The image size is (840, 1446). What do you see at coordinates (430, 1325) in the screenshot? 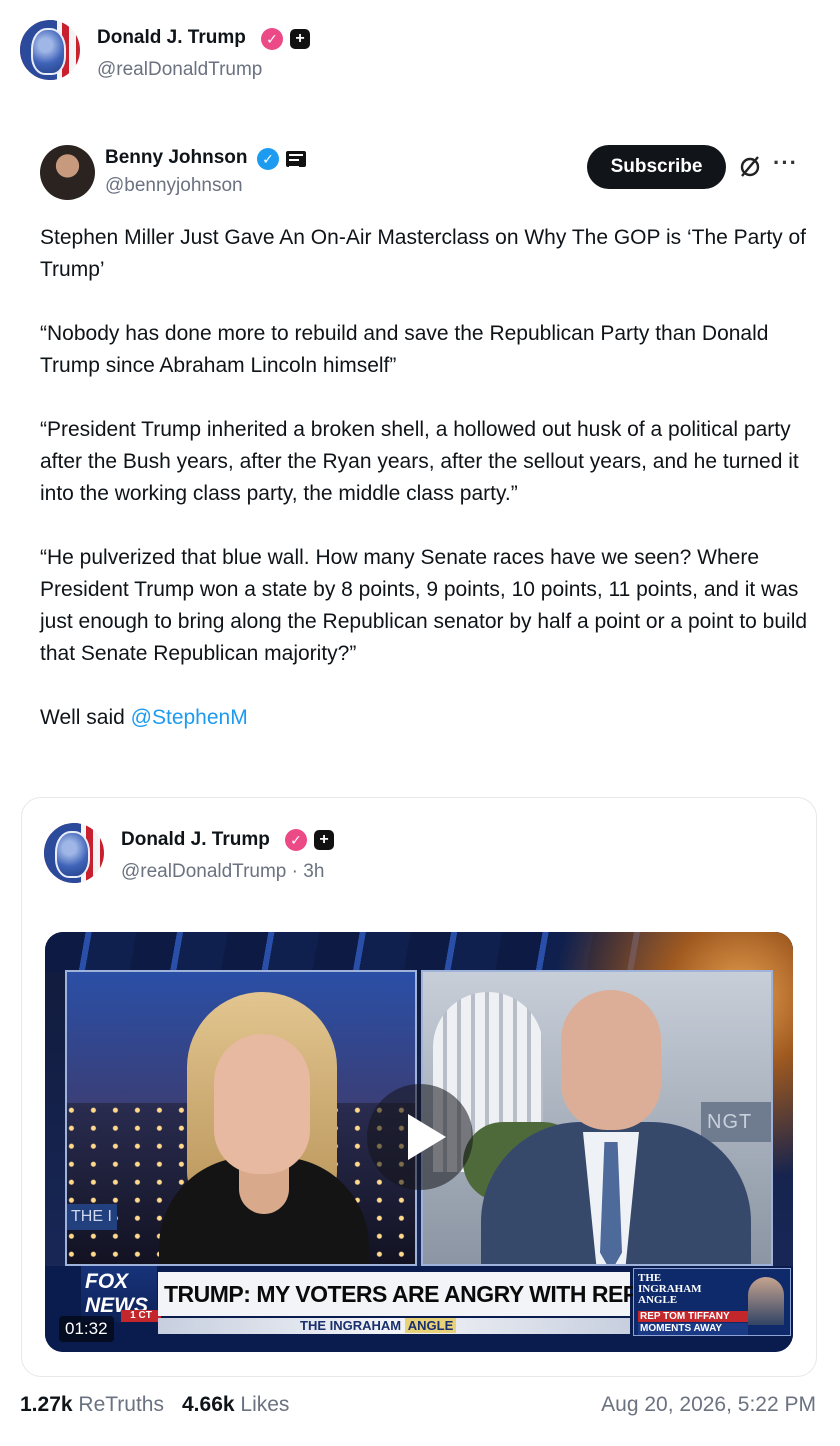
I see `show-name-accent: ANGLE` at bounding box center [430, 1325].